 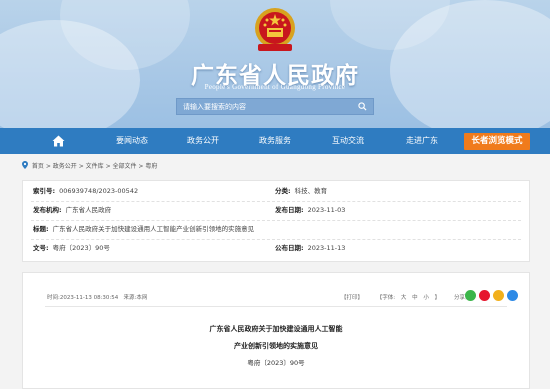 I want to click on breadcrumb: 首页 > 政务公开 > 文件库 > 全部文件 > 粤府, so click(x=89, y=166).